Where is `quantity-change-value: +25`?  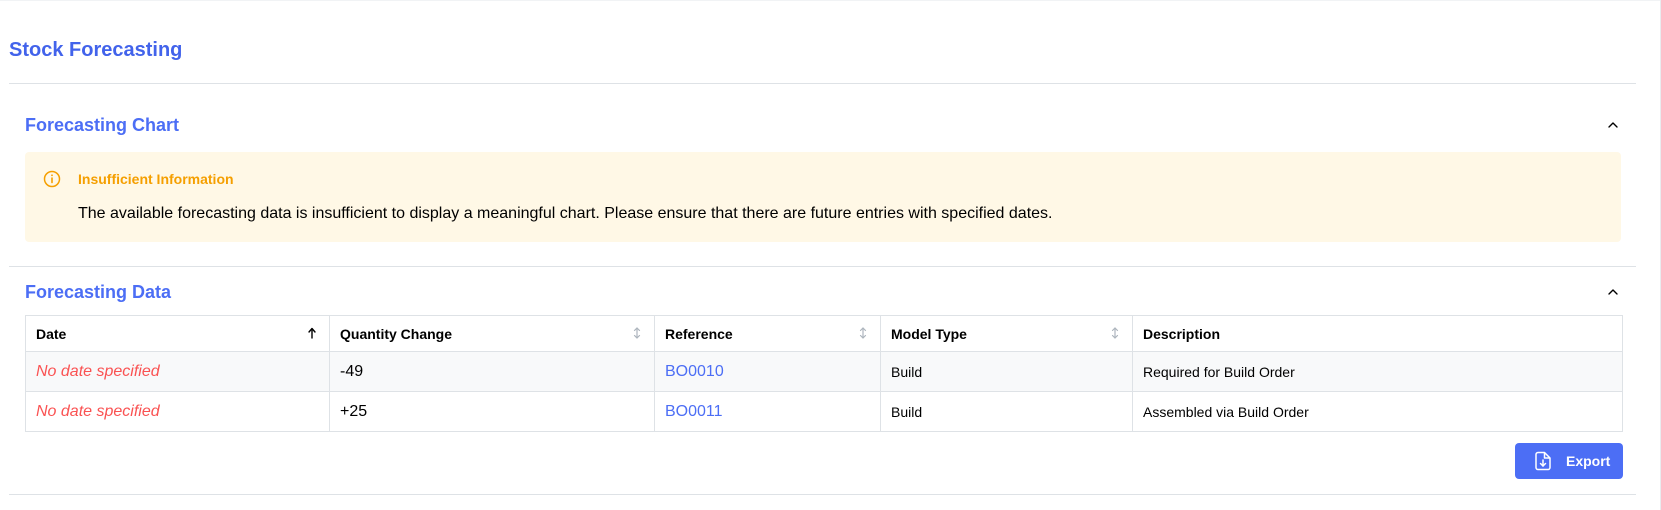
quantity-change-value: +25 is located at coordinates (354, 411).